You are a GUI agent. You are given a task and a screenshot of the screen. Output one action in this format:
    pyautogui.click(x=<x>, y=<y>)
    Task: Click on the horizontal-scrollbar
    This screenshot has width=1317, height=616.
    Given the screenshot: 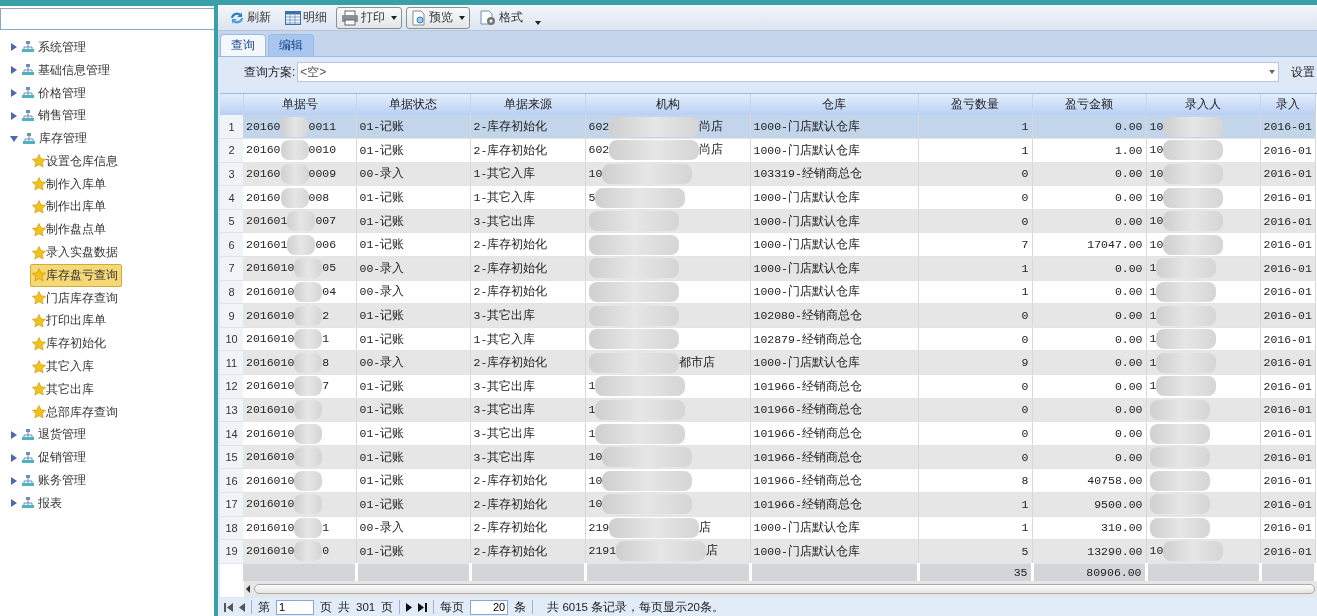 What is the action you would take?
    pyautogui.click(x=780, y=589)
    